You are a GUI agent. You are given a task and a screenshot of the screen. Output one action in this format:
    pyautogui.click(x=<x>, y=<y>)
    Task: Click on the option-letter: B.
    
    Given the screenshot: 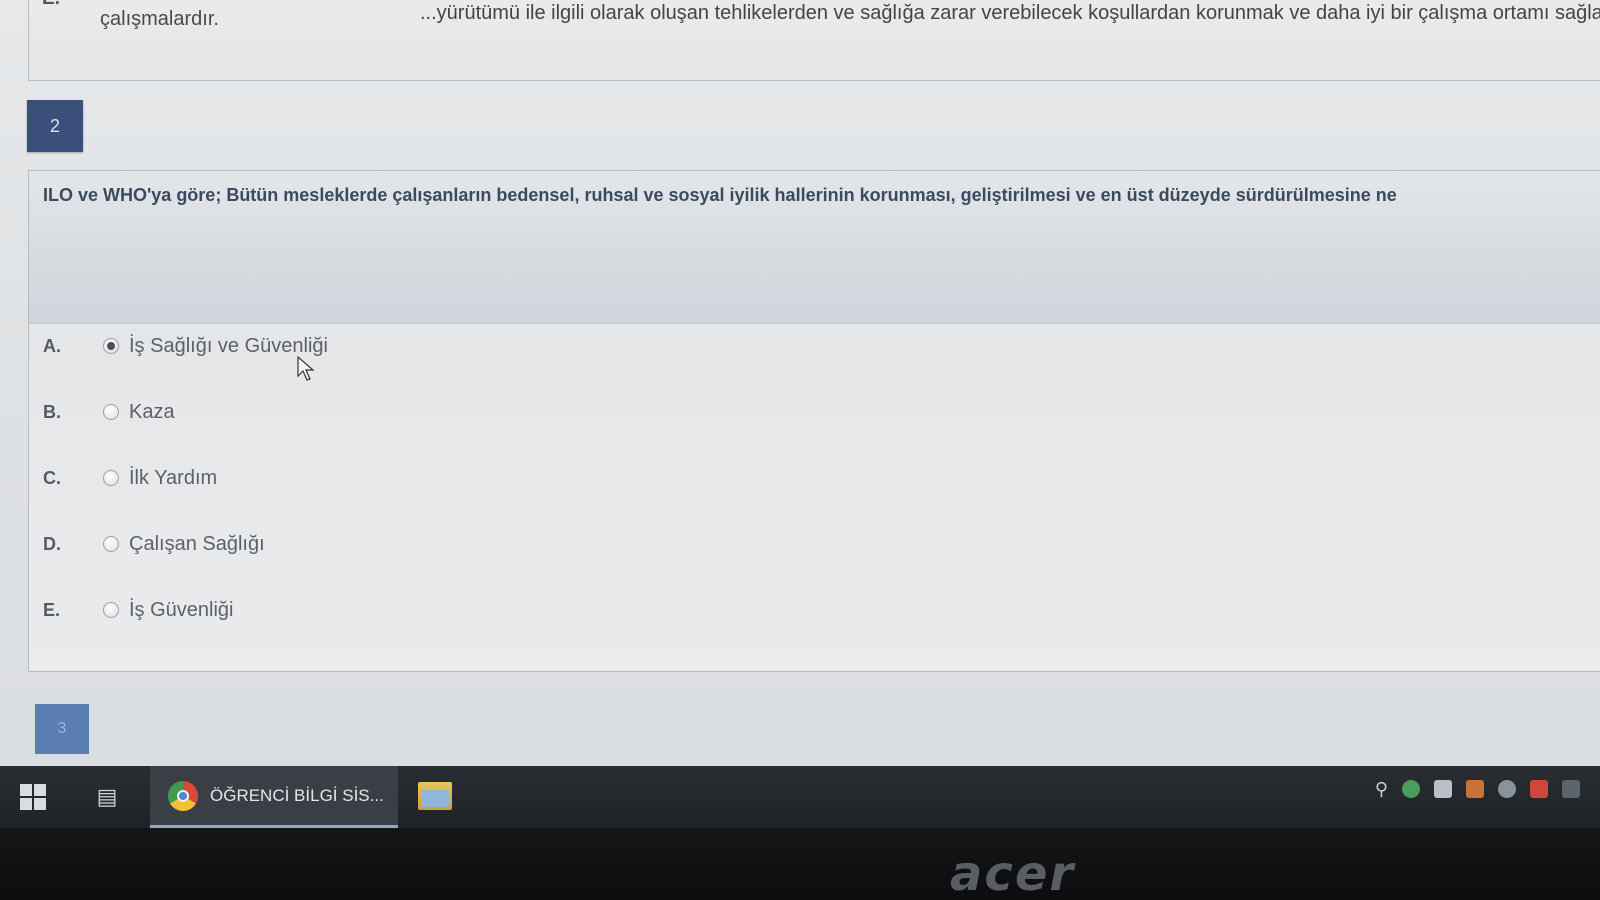 What is the action you would take?
    pyautogui.click(x=52, y=411)
    